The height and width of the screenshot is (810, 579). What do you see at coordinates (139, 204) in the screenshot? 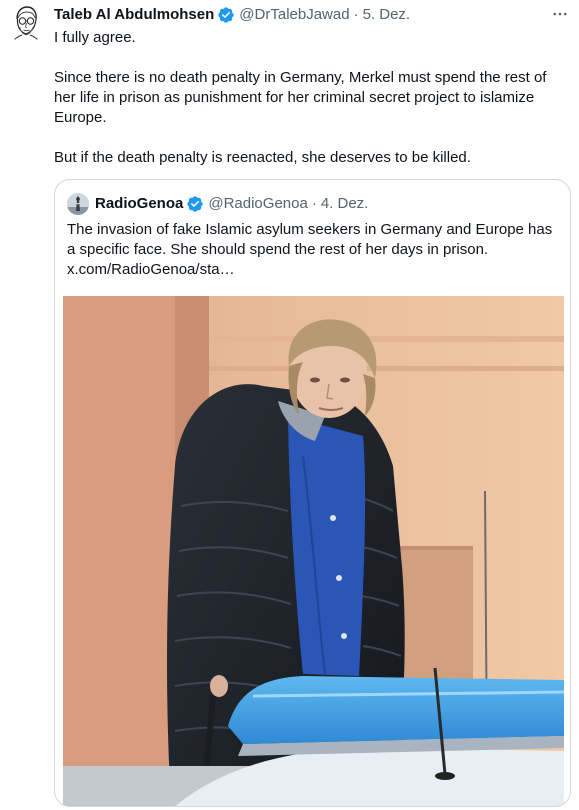
I see `quoted-author-name: RadioGenoa` at bounding box center [139, 204].